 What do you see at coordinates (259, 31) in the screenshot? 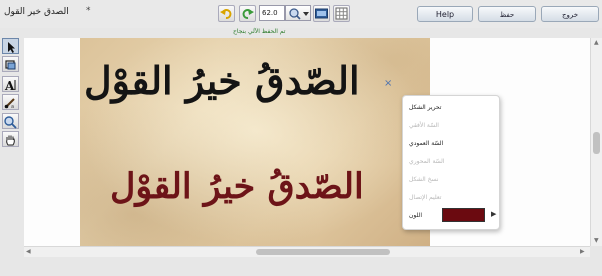
I see `autosave-status: تم الحفظ الآلي بنجاح` at bounding box center [259, 31].